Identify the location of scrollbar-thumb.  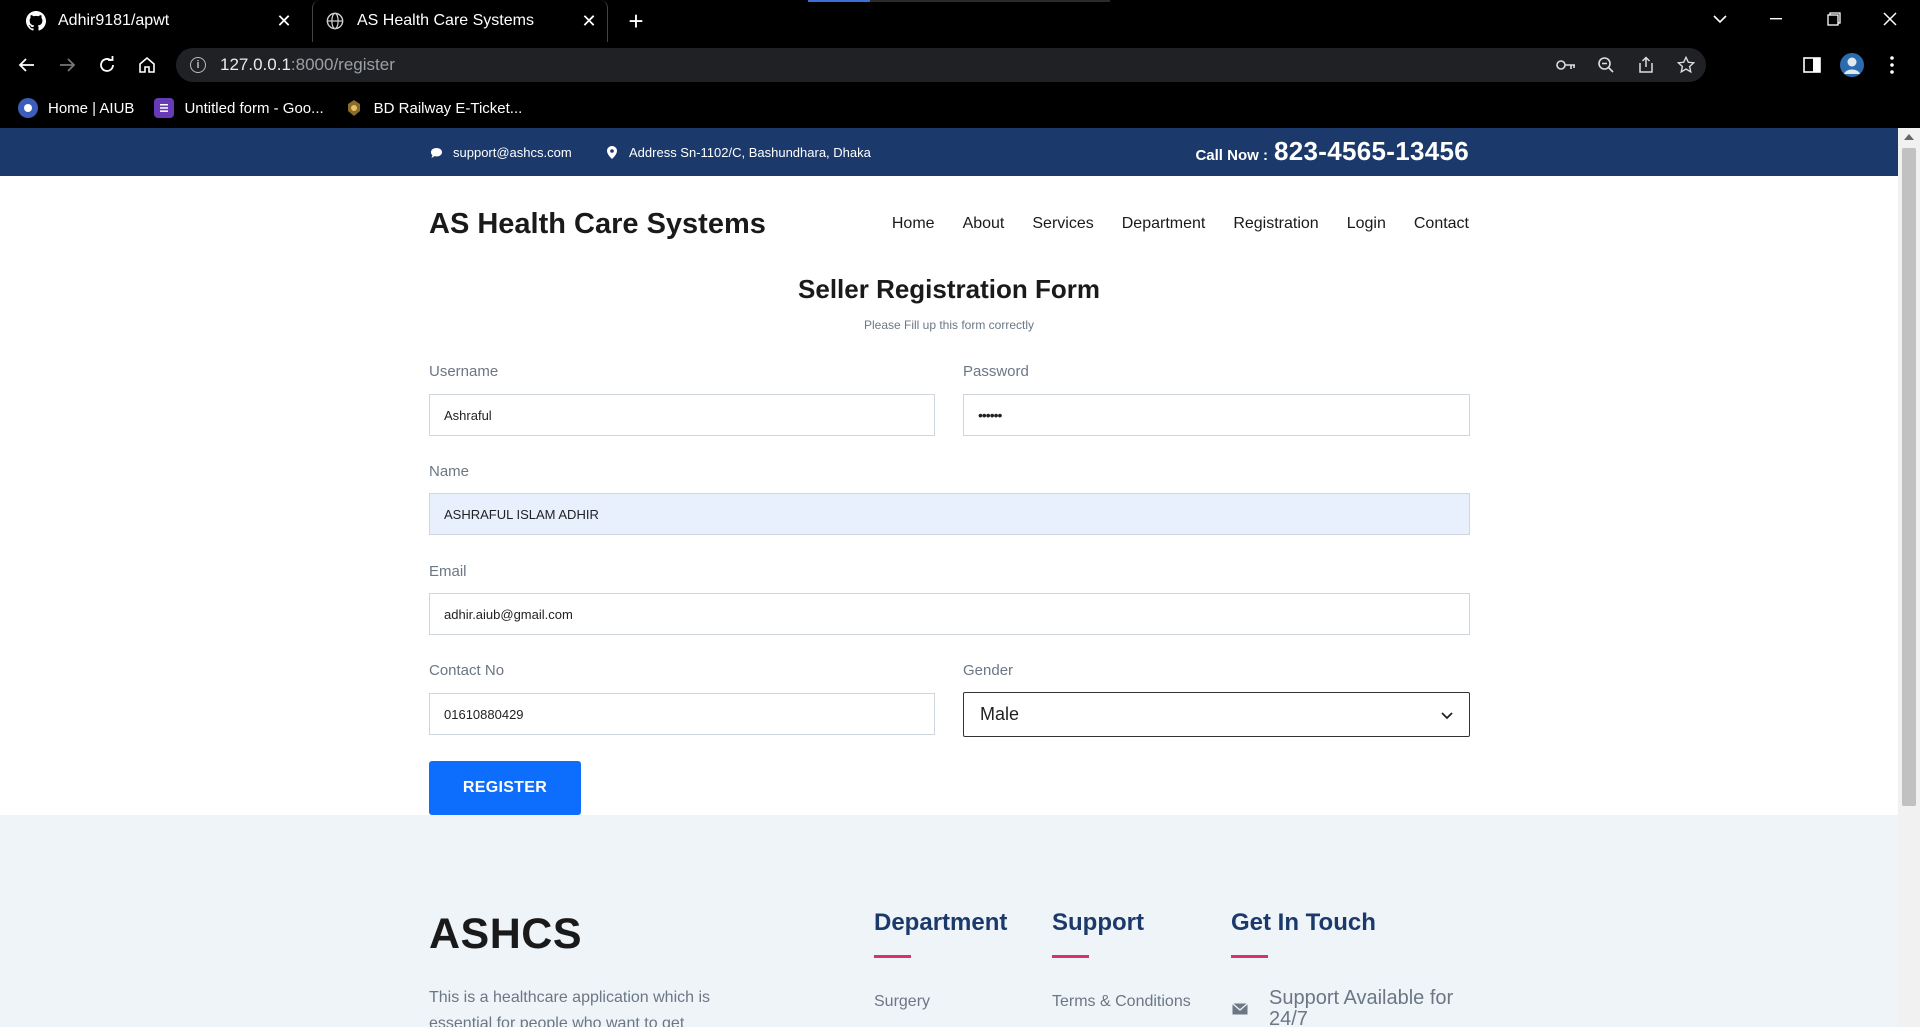
(1909, 477).